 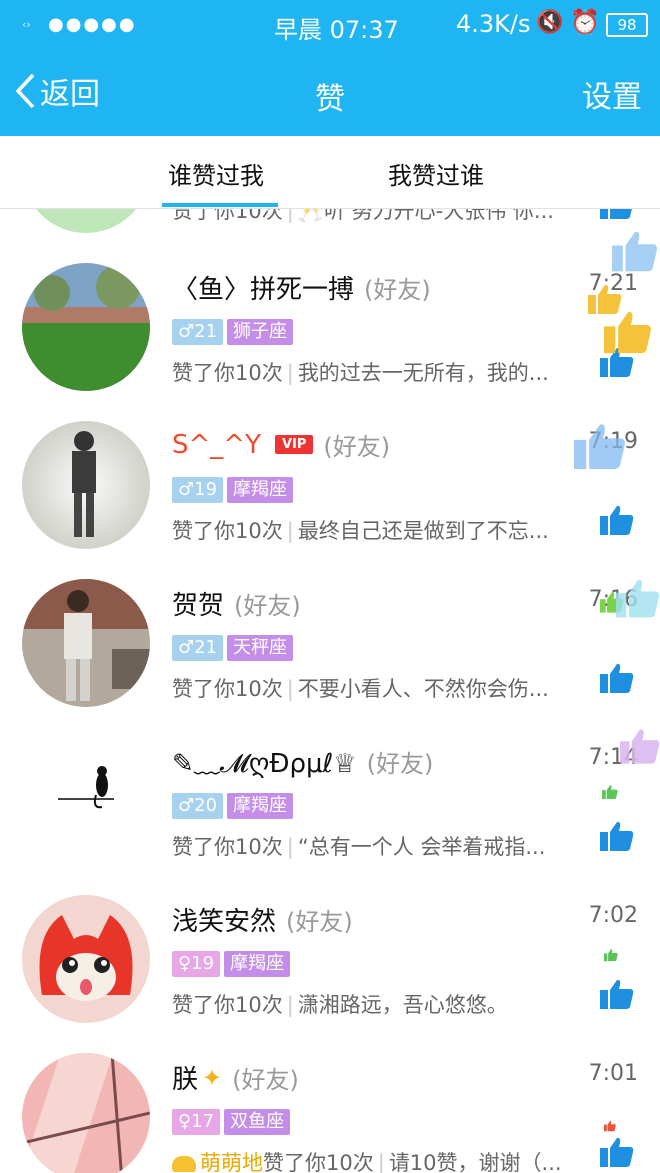 I want to click on zodiac-badge: 天秤座, so click(x=260, y=648).